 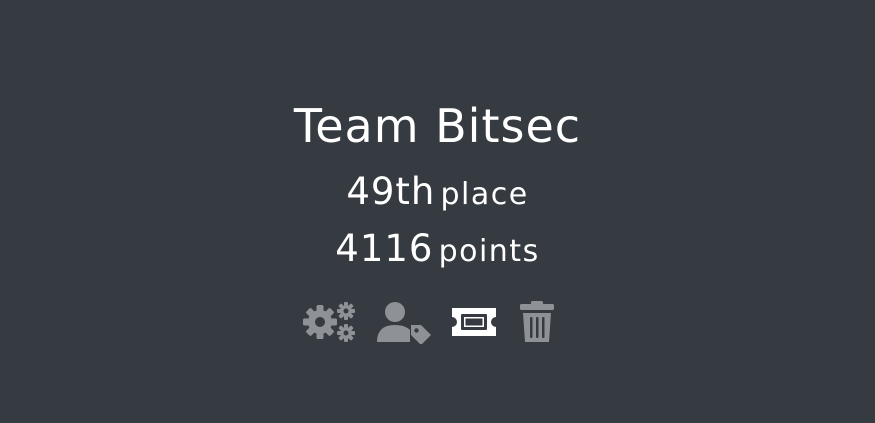 What do you see at coordinates (437, 195) in the screenshot?
I see `team-place: 49th place` at bounding box center [437, 195].